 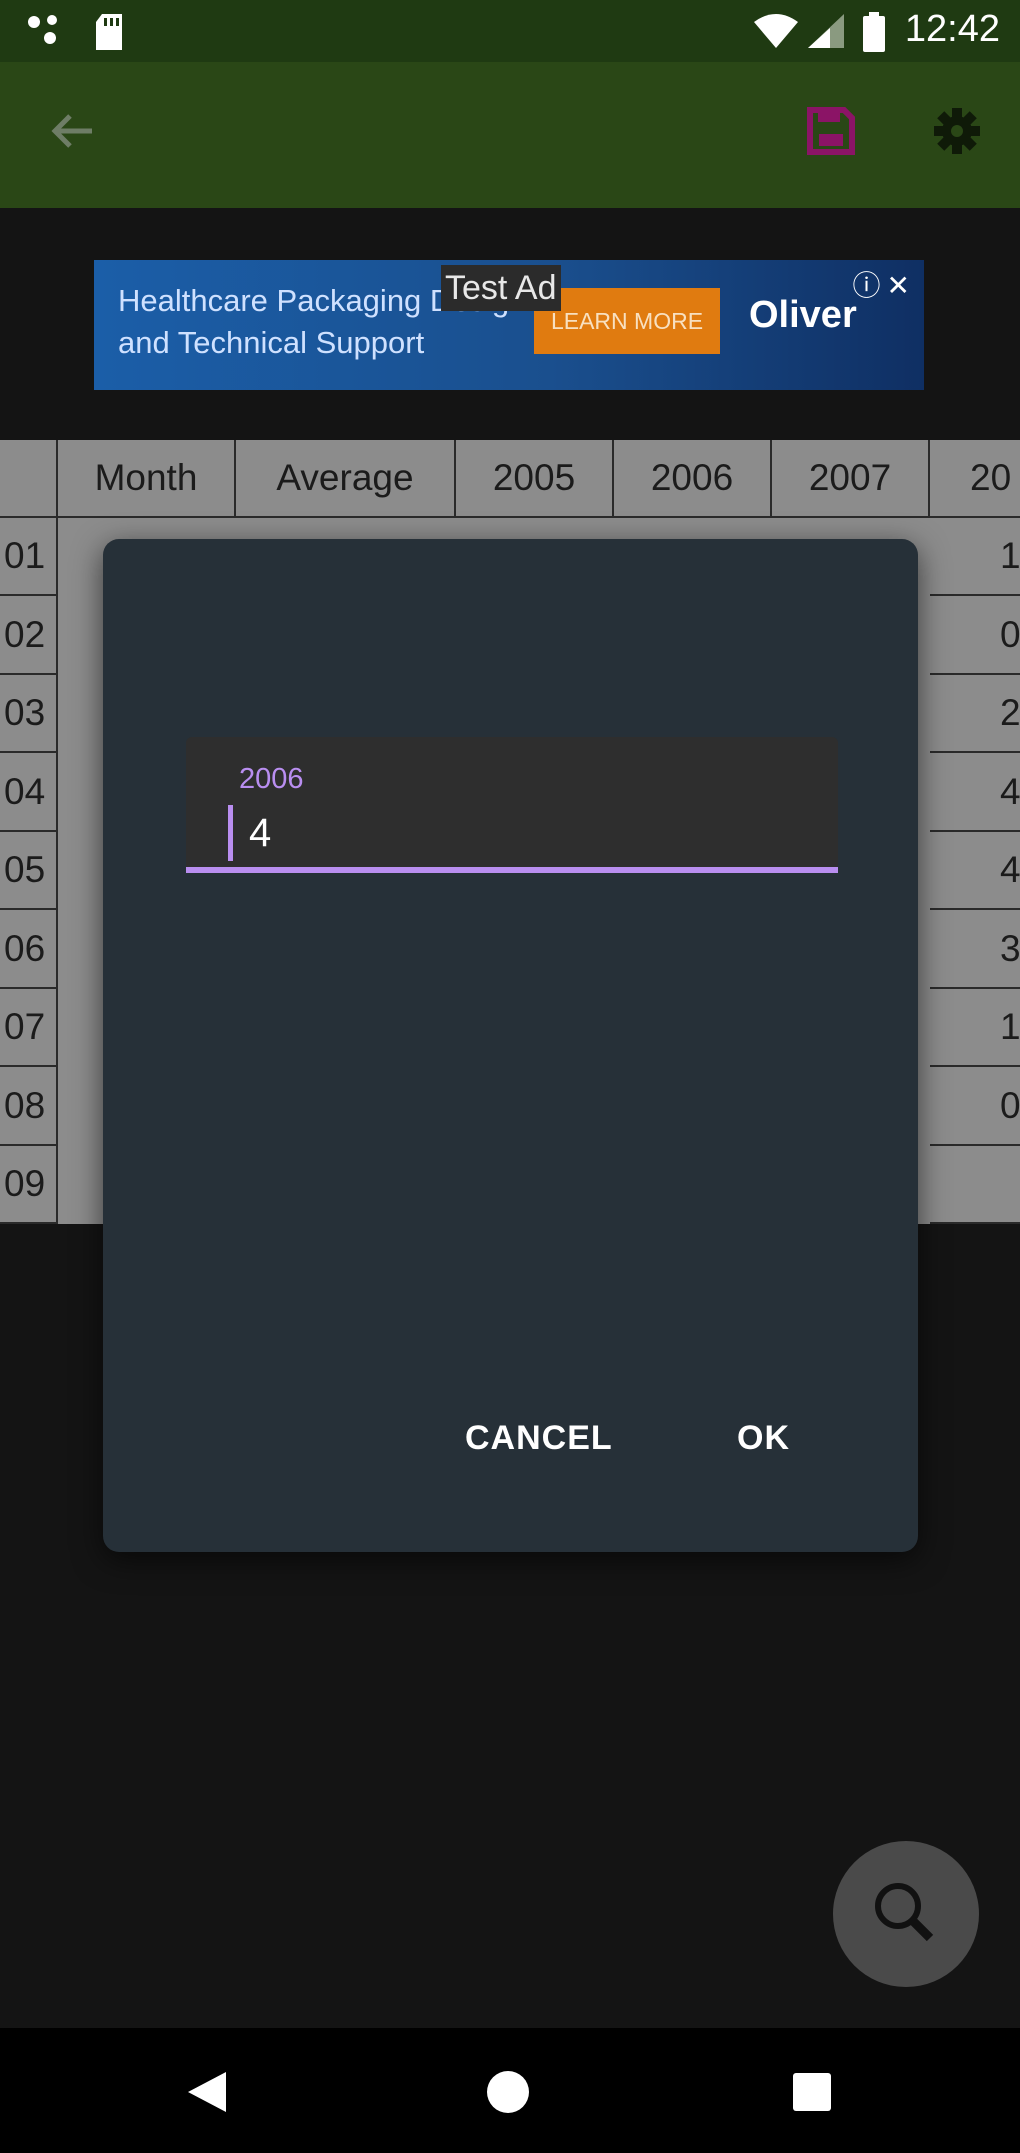 What do you see at coordinates (29, 714) in the screenshot?
I see `row-label: 03` at bounding box center [29, 714].